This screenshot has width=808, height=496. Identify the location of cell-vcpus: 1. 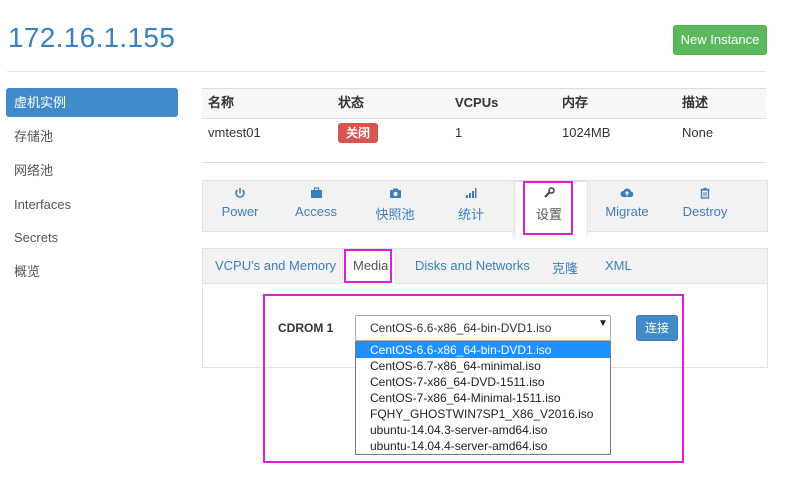
(459, 132).